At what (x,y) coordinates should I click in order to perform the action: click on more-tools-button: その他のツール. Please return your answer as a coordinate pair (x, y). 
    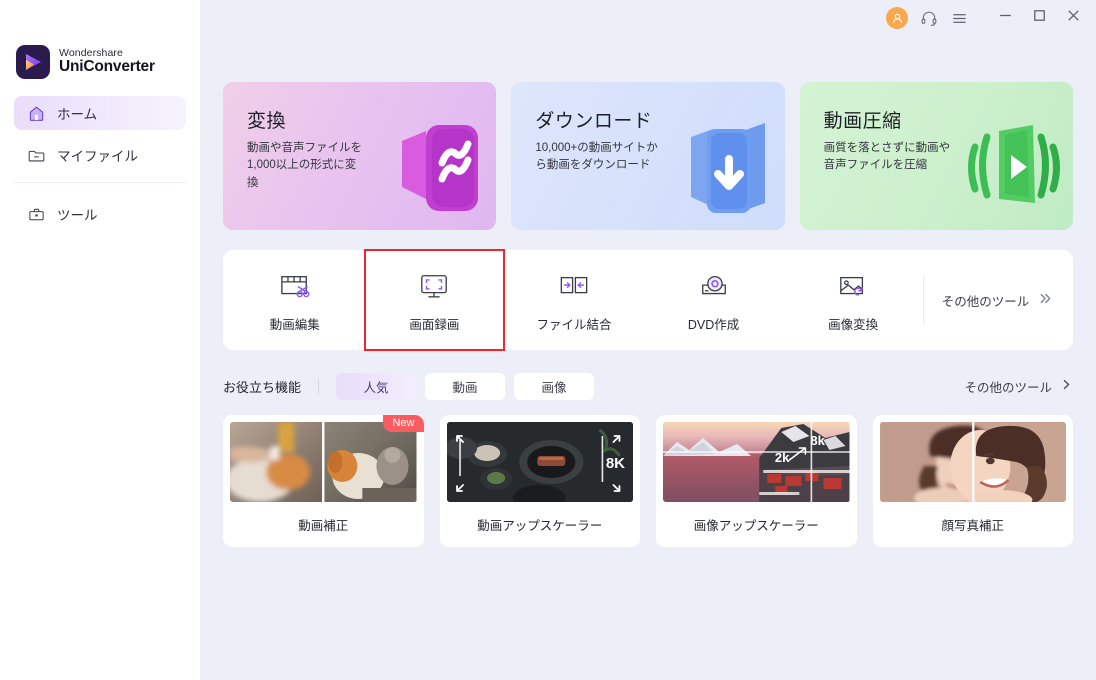
    Looking at the image, I should click on (996, 300).